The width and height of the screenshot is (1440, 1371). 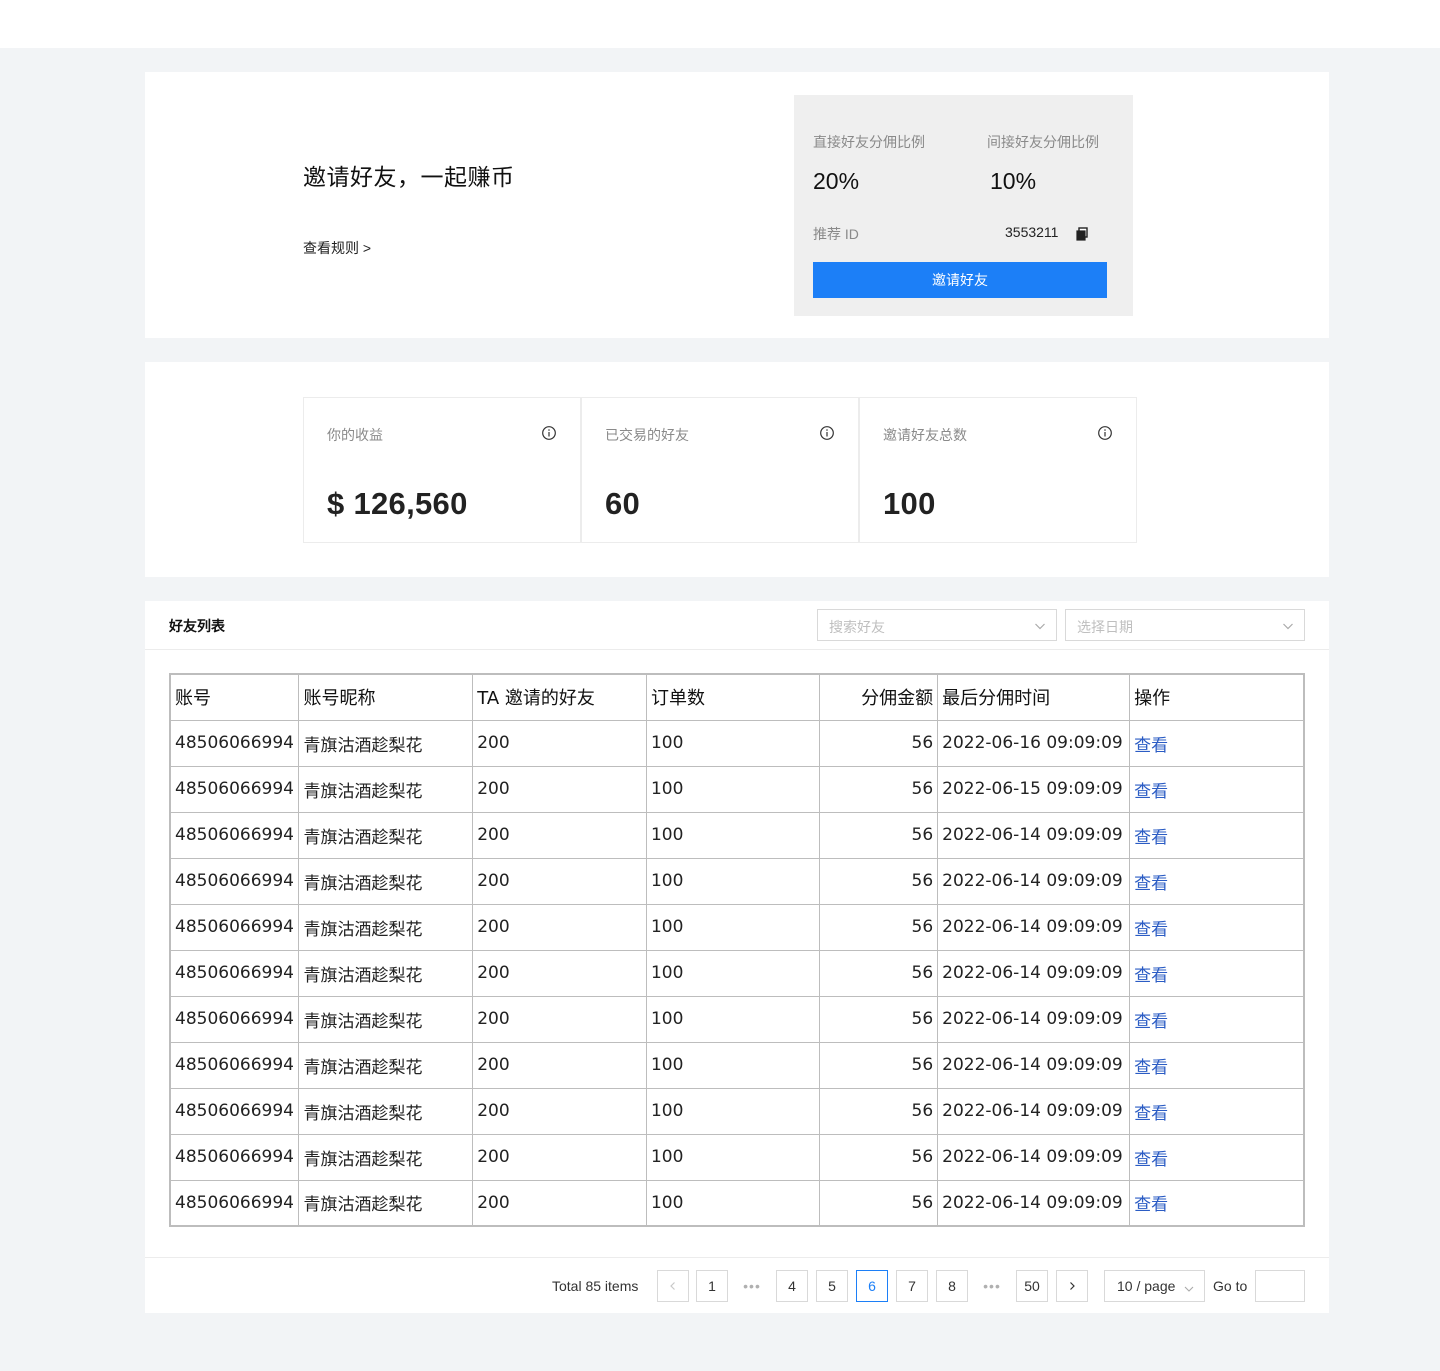 I want to click on view-rules-link: 查看规则 >, so click(x=337, y=248).